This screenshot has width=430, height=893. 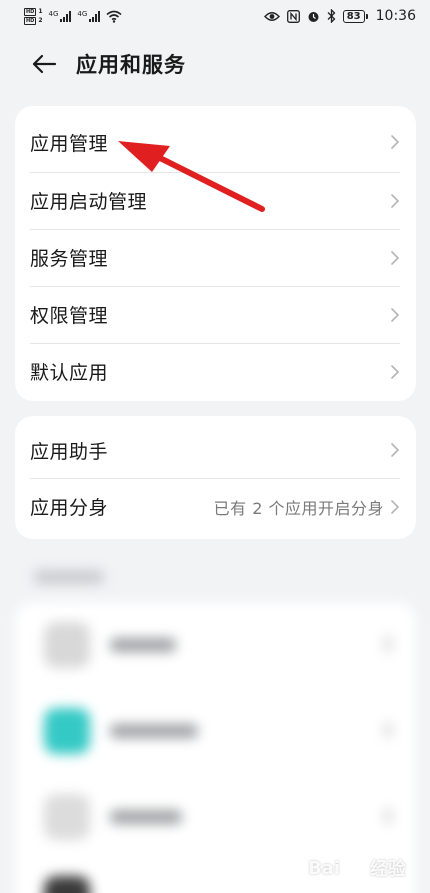 What do you see at coordinates (40, 20) in the screenshot?
I see `sim2-number: 2` at bounding box center [40, 20].